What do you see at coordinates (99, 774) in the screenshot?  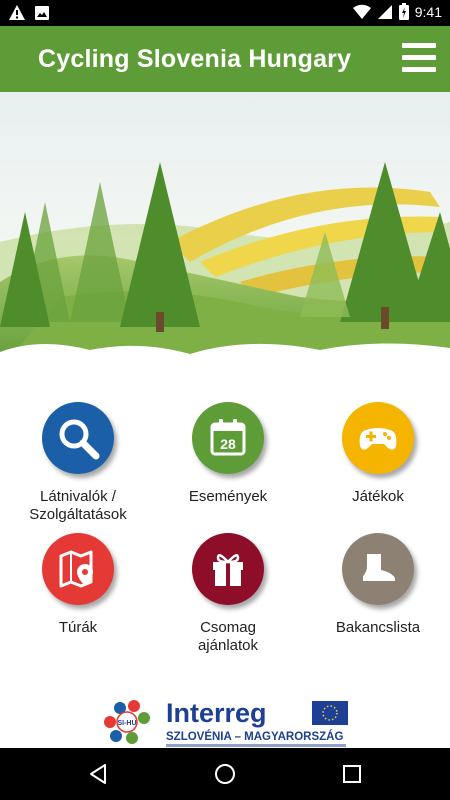 I see `back-icon` at bounding box center [99, 774].